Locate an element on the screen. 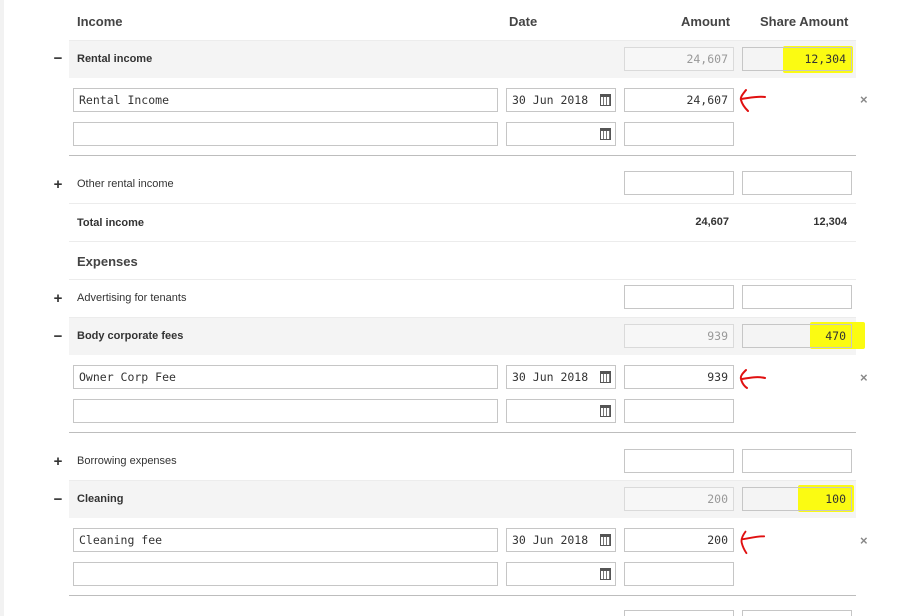 This screenshot has height=616, width=914. body-corporate-new-description-field is located at coordinates (285, 411).